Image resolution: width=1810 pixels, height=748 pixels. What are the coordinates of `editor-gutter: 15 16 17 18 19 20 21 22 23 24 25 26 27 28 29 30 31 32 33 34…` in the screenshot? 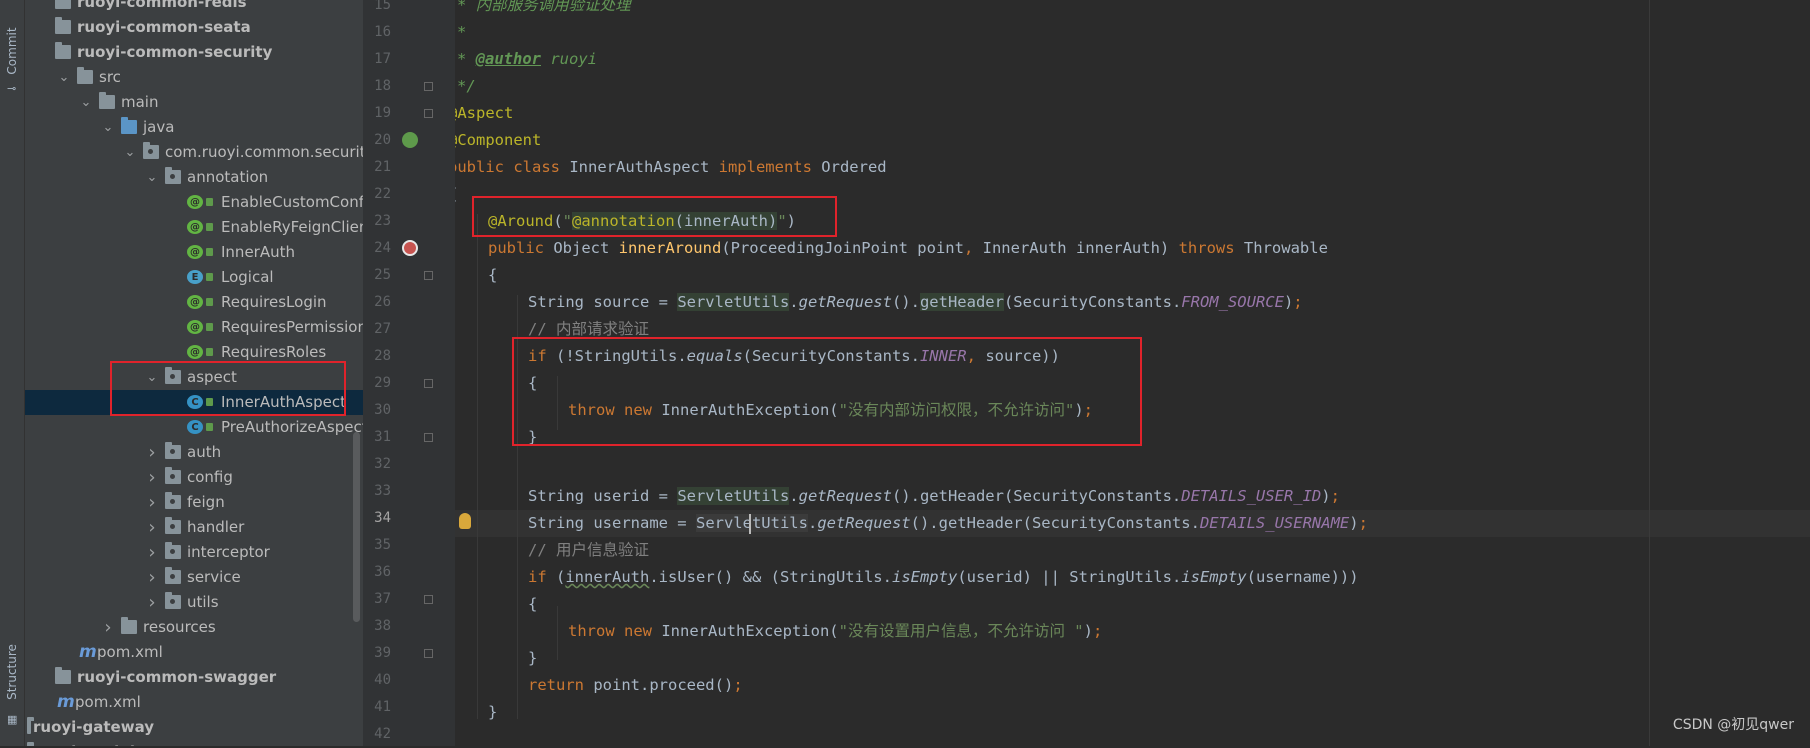 It's located at (409, 373).